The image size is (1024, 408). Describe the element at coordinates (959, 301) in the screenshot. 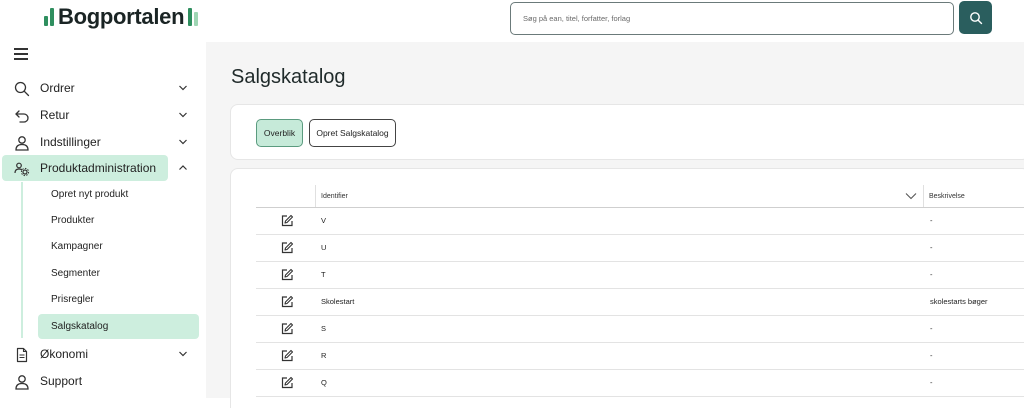

I see `cell-beskrivelse: skolestarts bøger` at that location.